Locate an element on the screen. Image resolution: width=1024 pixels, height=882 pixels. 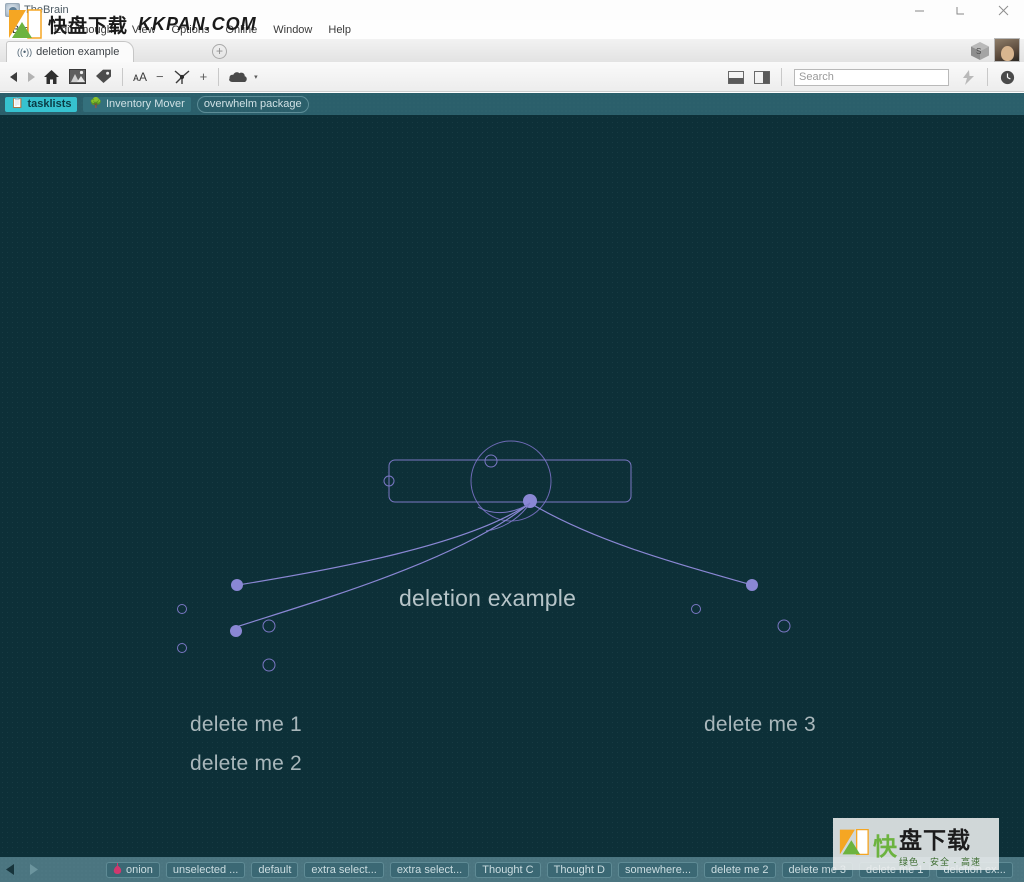
cloud-caret-icon: ▾ is located at coordinates (254, 77).